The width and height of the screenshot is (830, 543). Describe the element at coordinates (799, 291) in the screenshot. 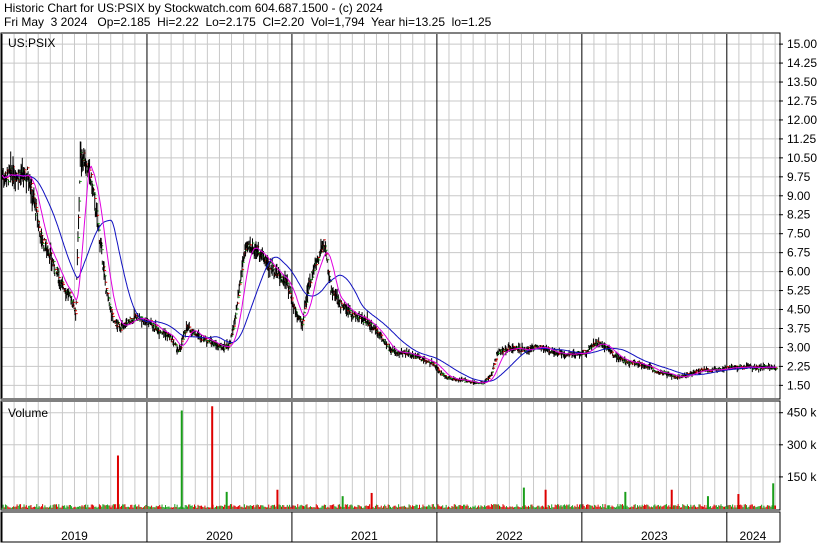

I see `price-tick-label: 5.25` at that location.